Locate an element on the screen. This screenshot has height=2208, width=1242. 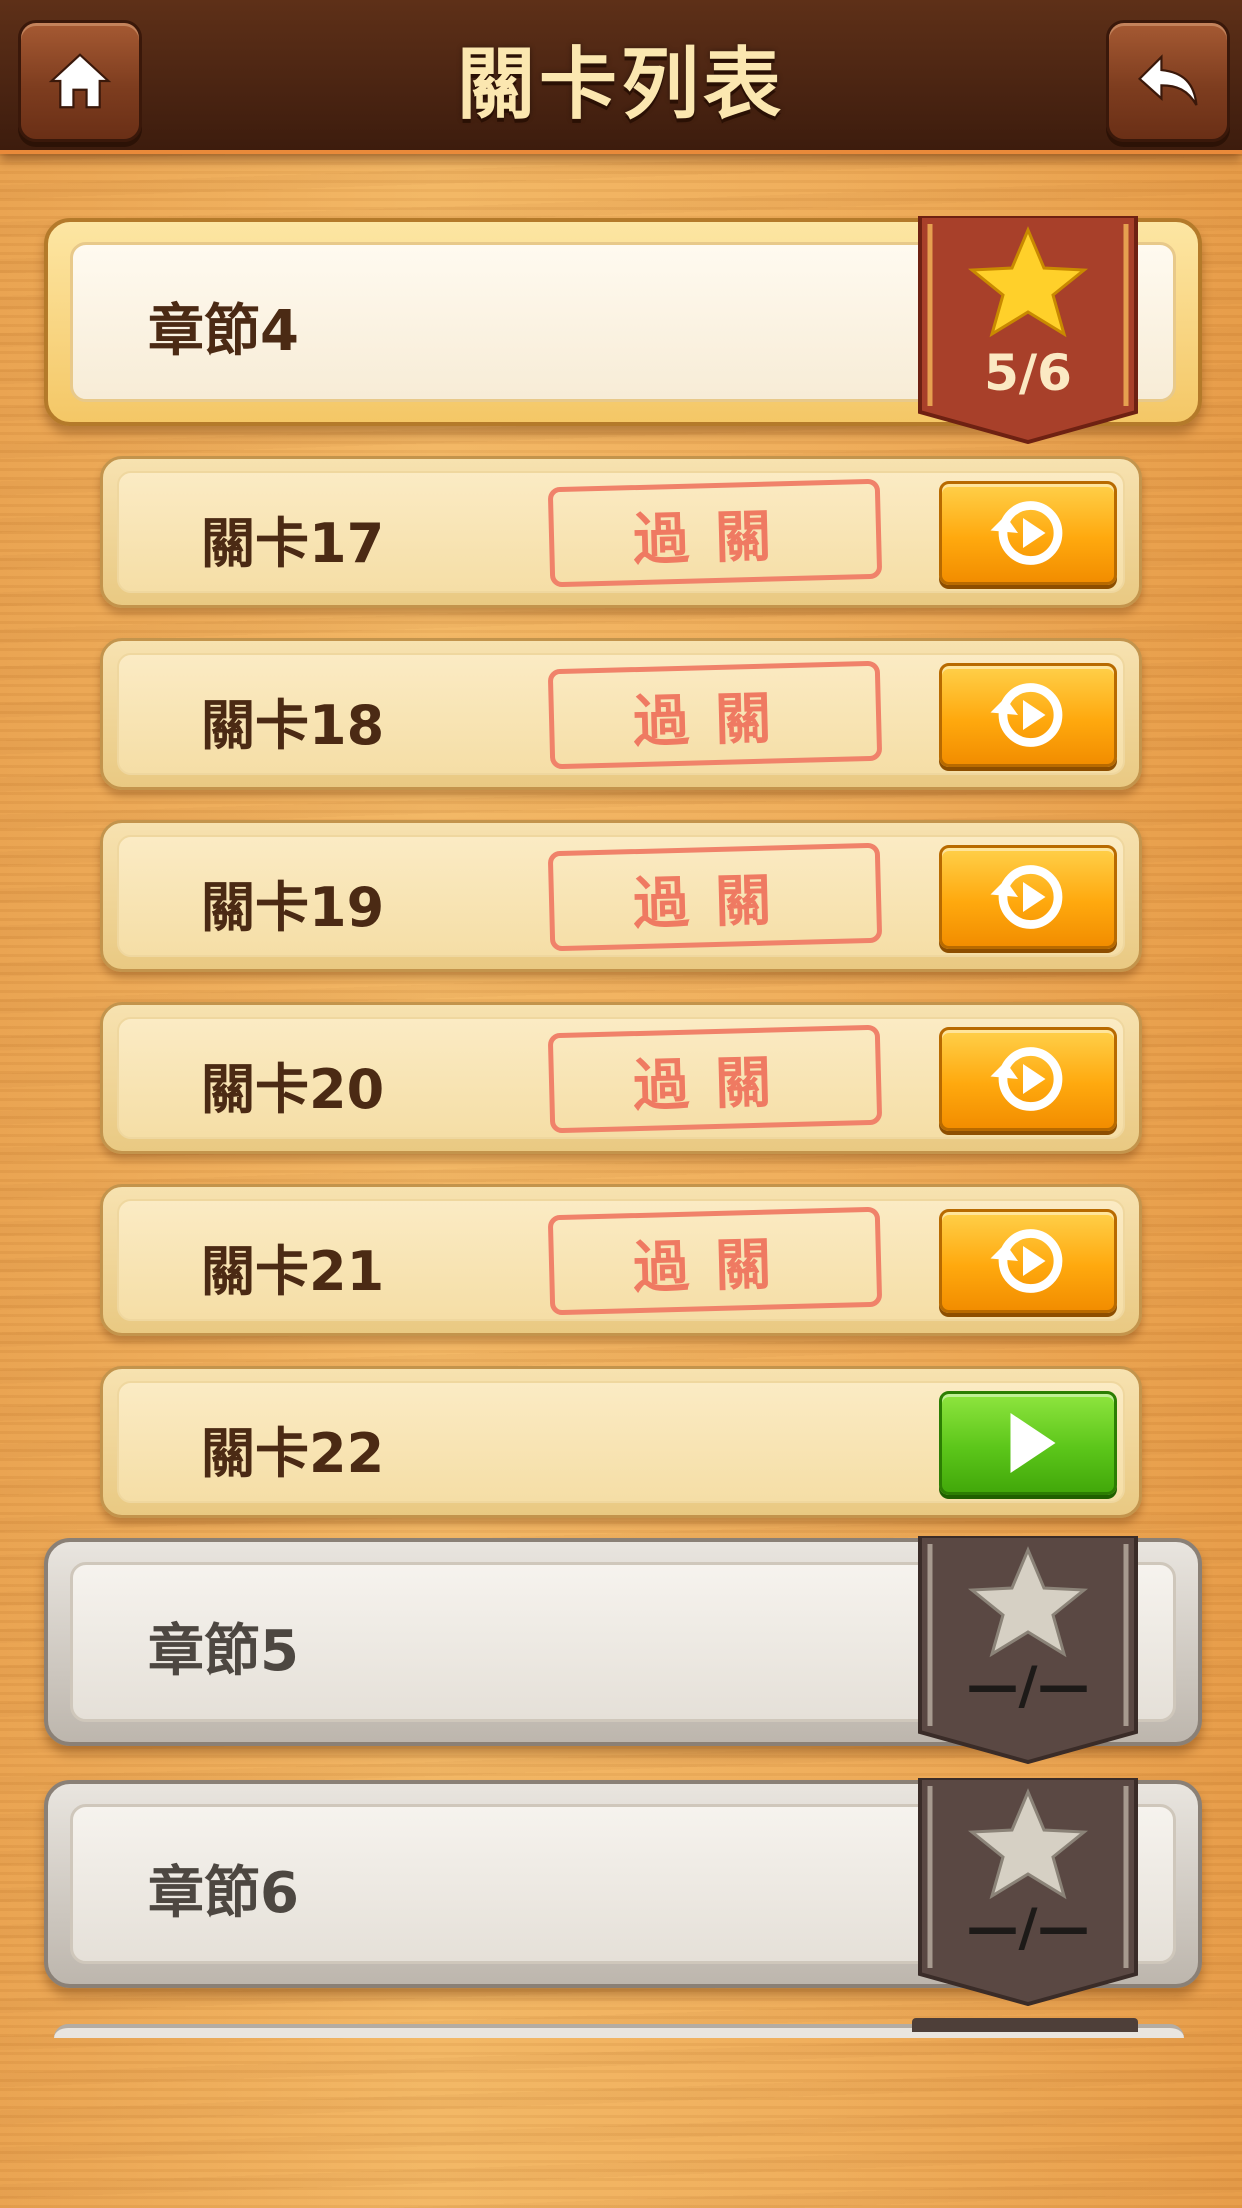
back-button is located at coordinates (1168, 81).